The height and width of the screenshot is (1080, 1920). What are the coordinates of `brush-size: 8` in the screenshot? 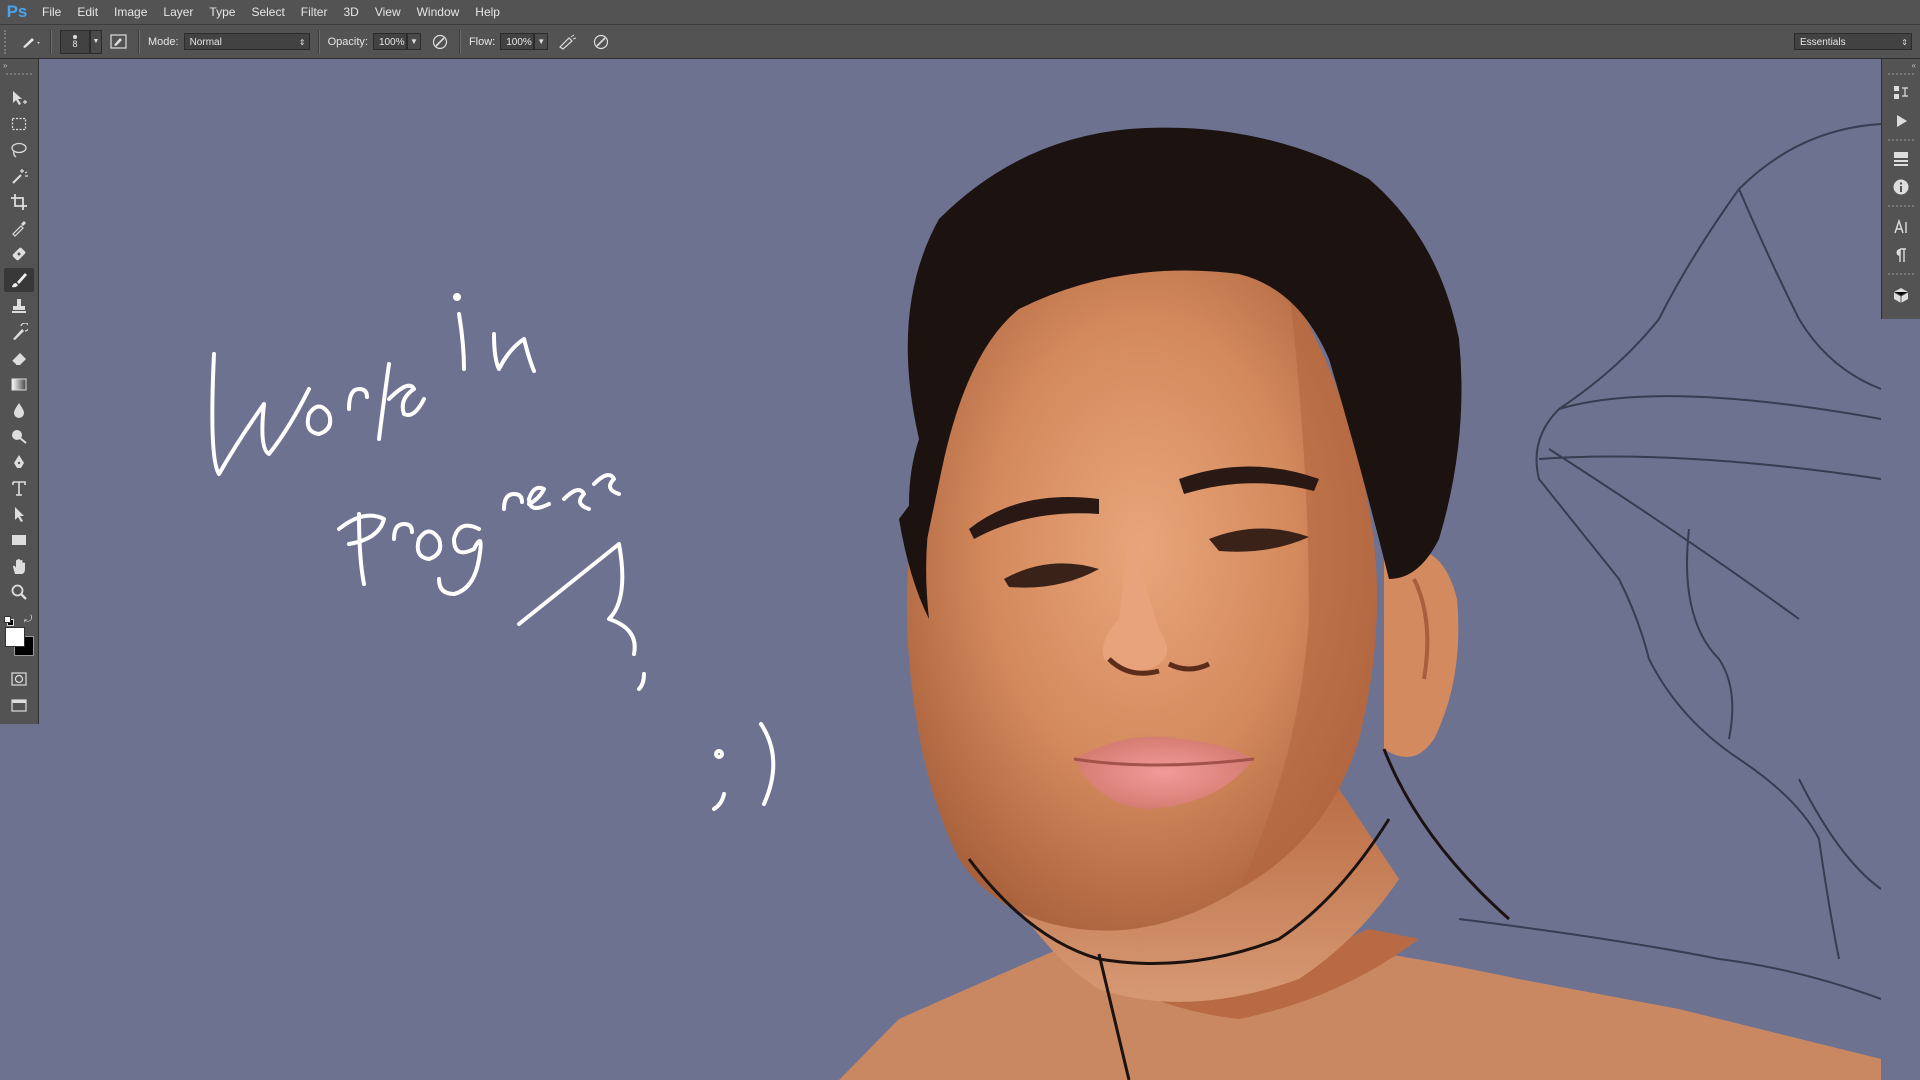 It's located at (75, 43).